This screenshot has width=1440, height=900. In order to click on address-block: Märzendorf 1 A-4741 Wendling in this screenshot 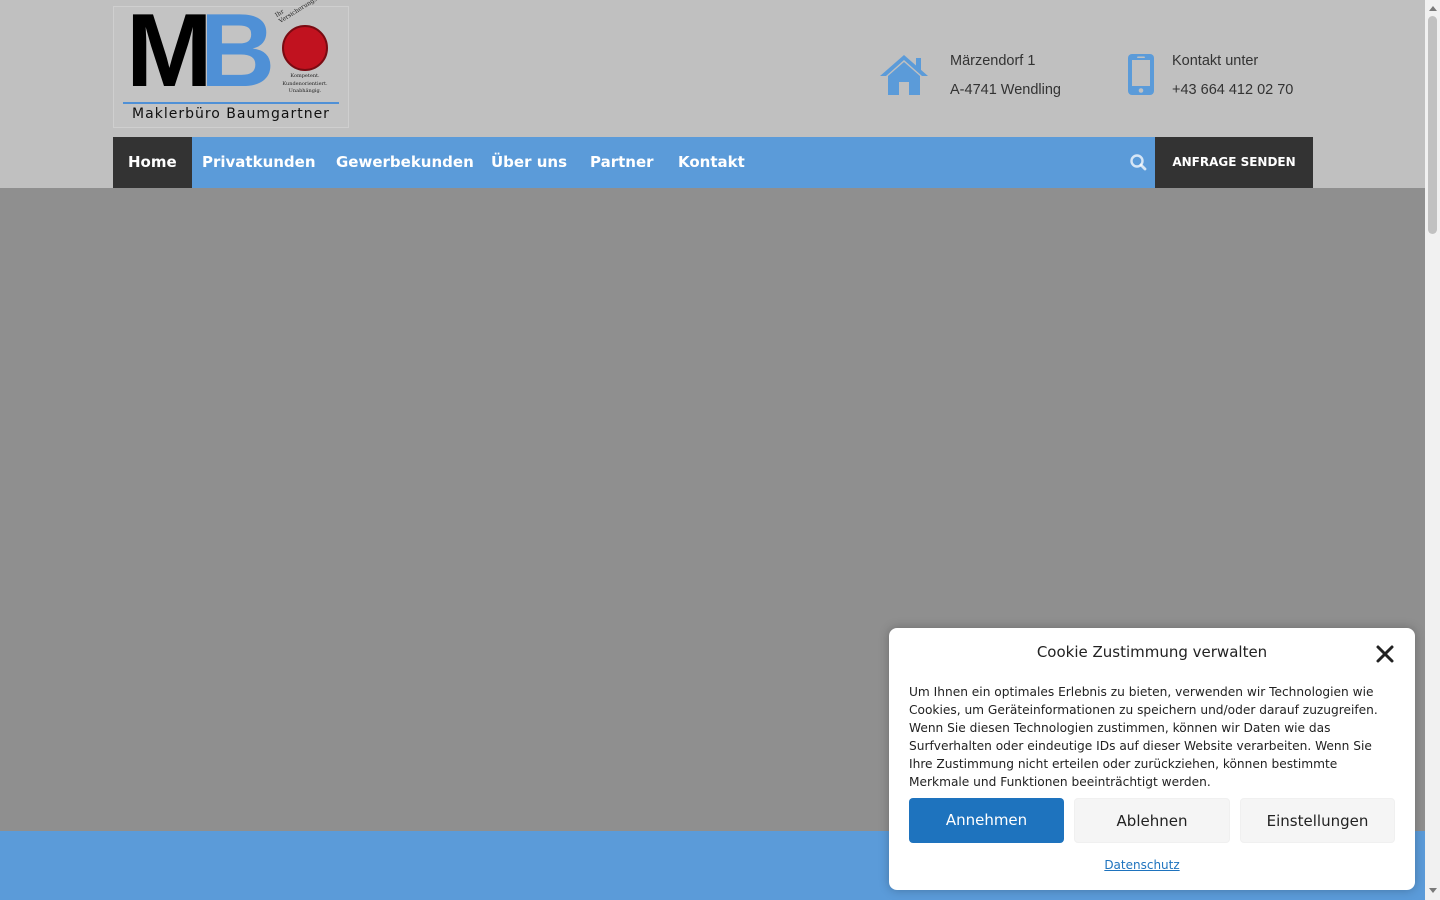, I will do `click(1005, 76)`.